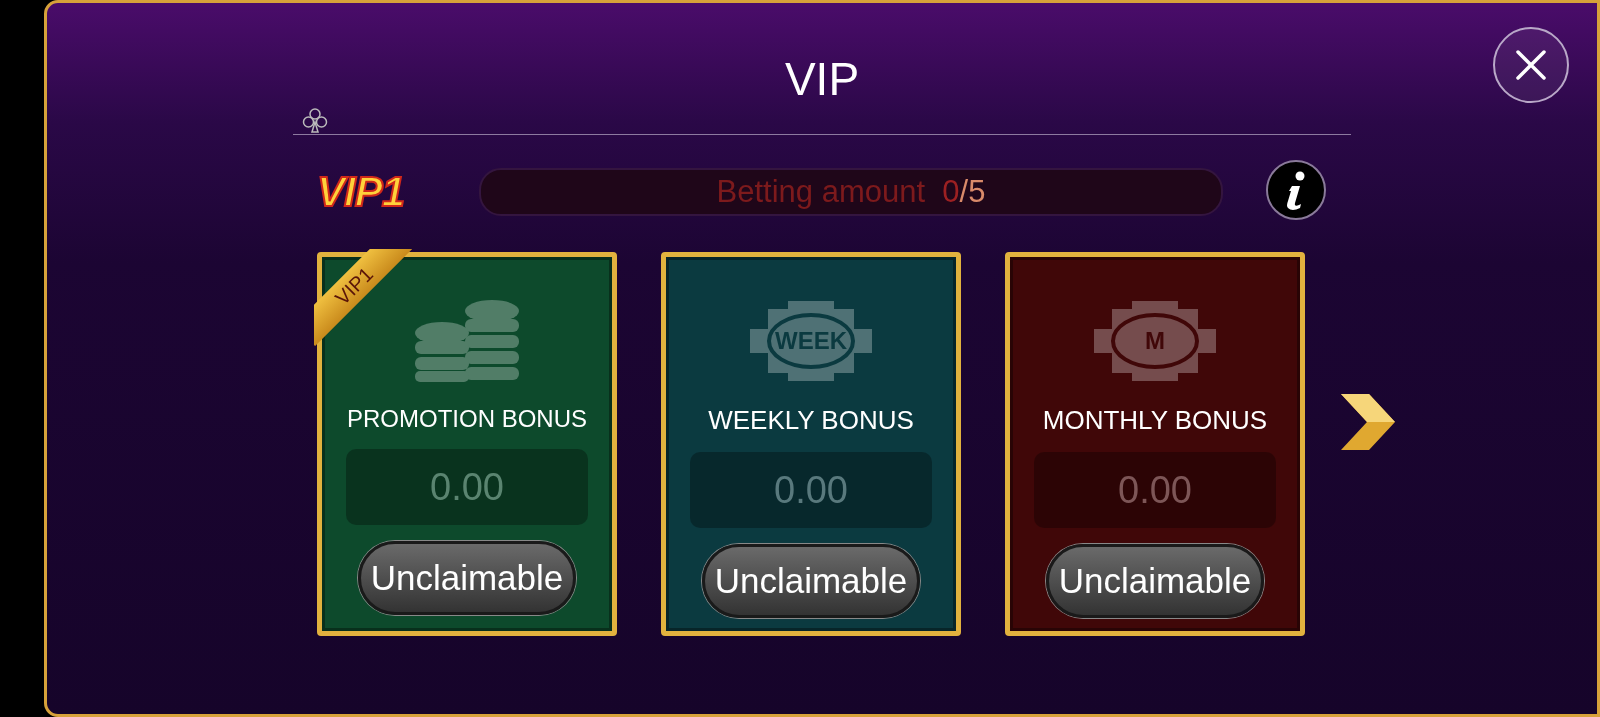  I want to click on bonus-title: WEEKLY BONUS, so click(811, 420).